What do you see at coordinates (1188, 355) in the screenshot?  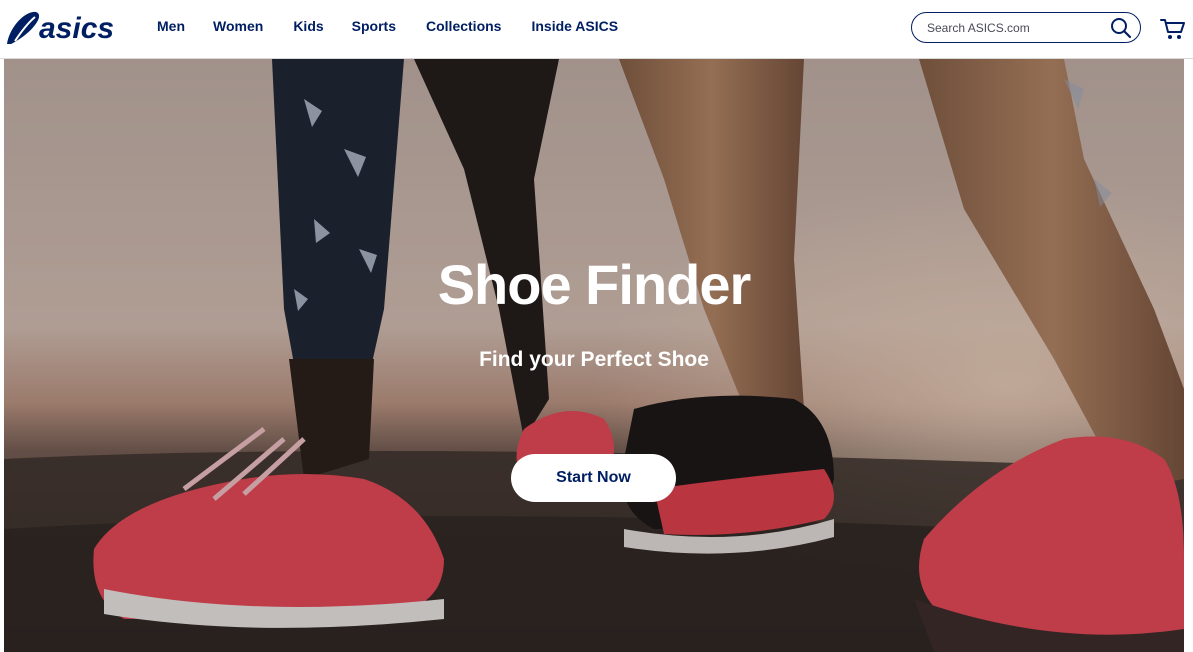 I see `page-scrollbar` at bounding box center [1188, 355].